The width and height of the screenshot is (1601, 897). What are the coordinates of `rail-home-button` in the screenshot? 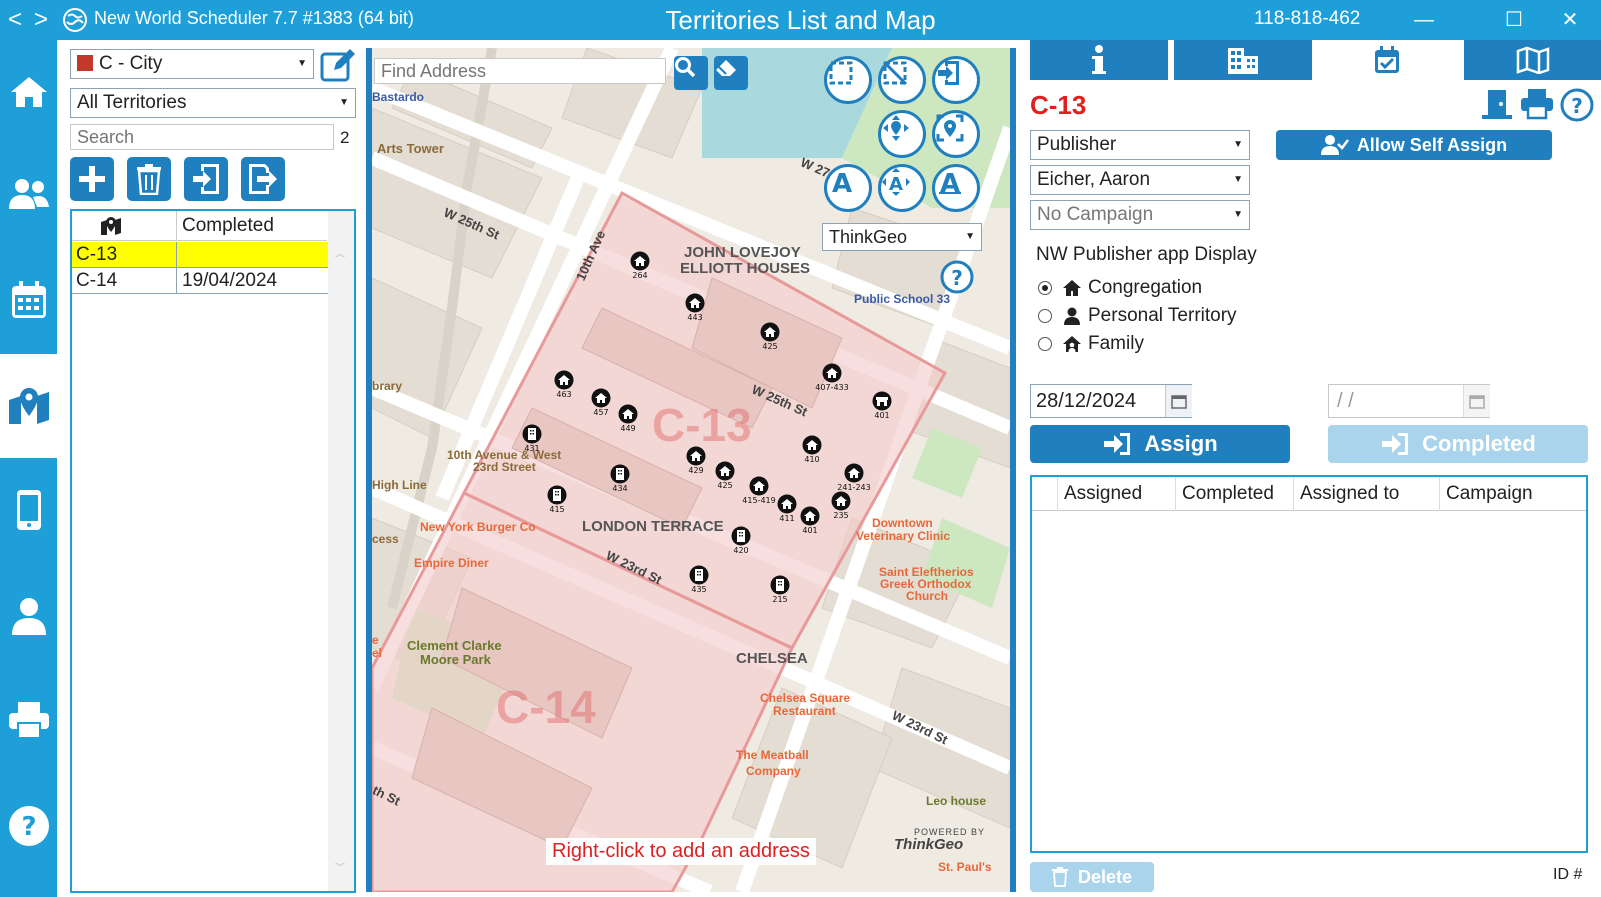 It's located at (28, 92).